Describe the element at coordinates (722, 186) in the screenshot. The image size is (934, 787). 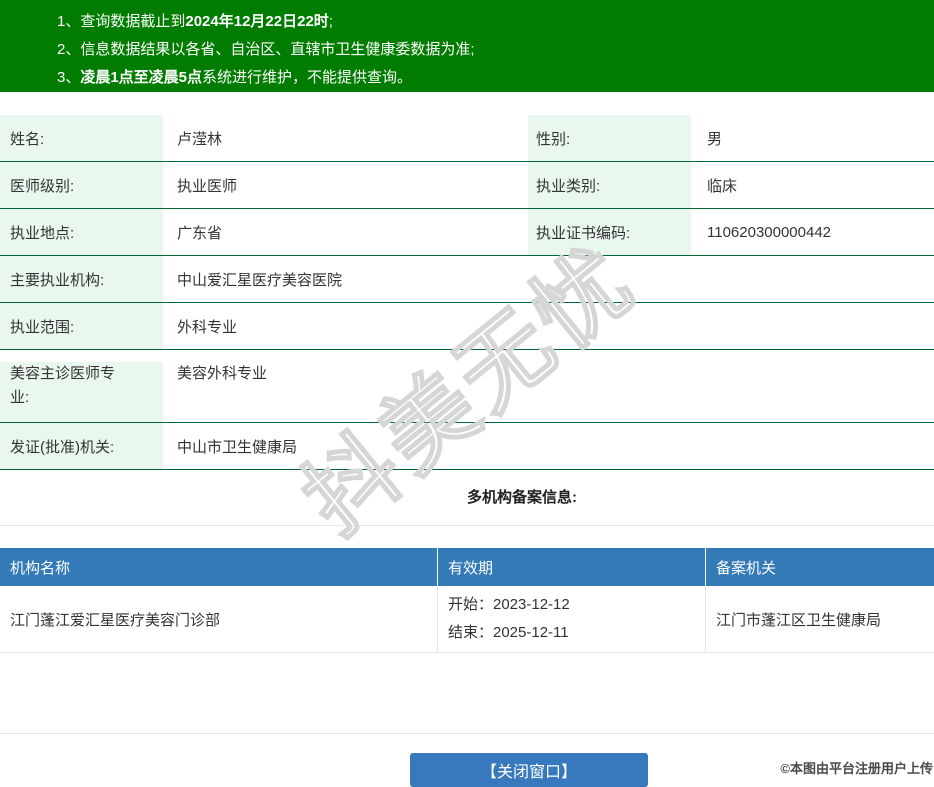
I see `practice-category-value: 临床` at that location.